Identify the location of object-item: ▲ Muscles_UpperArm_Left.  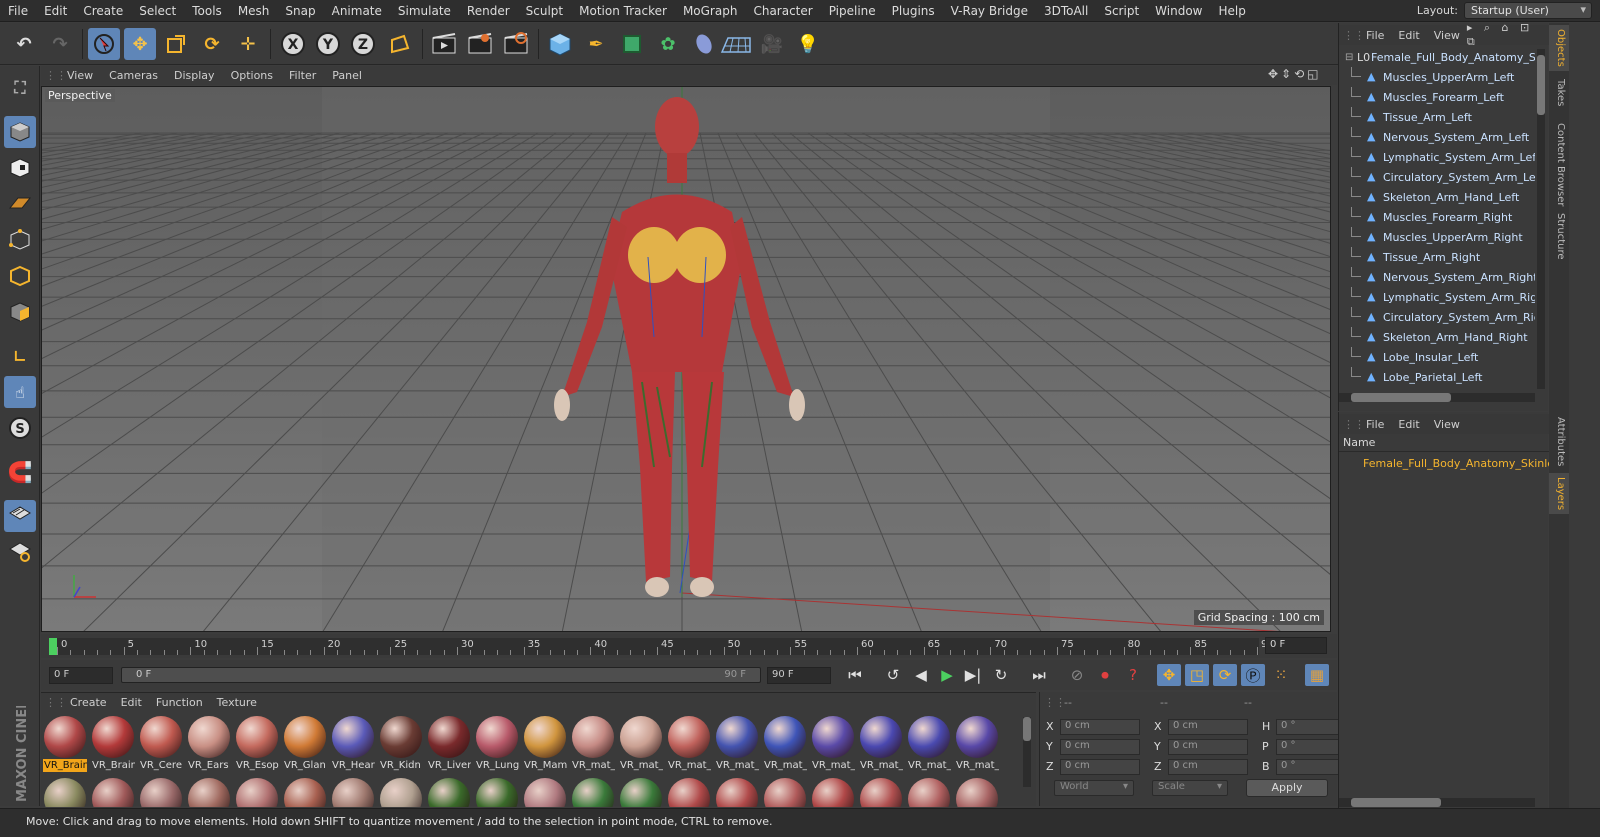
(1437, 77).